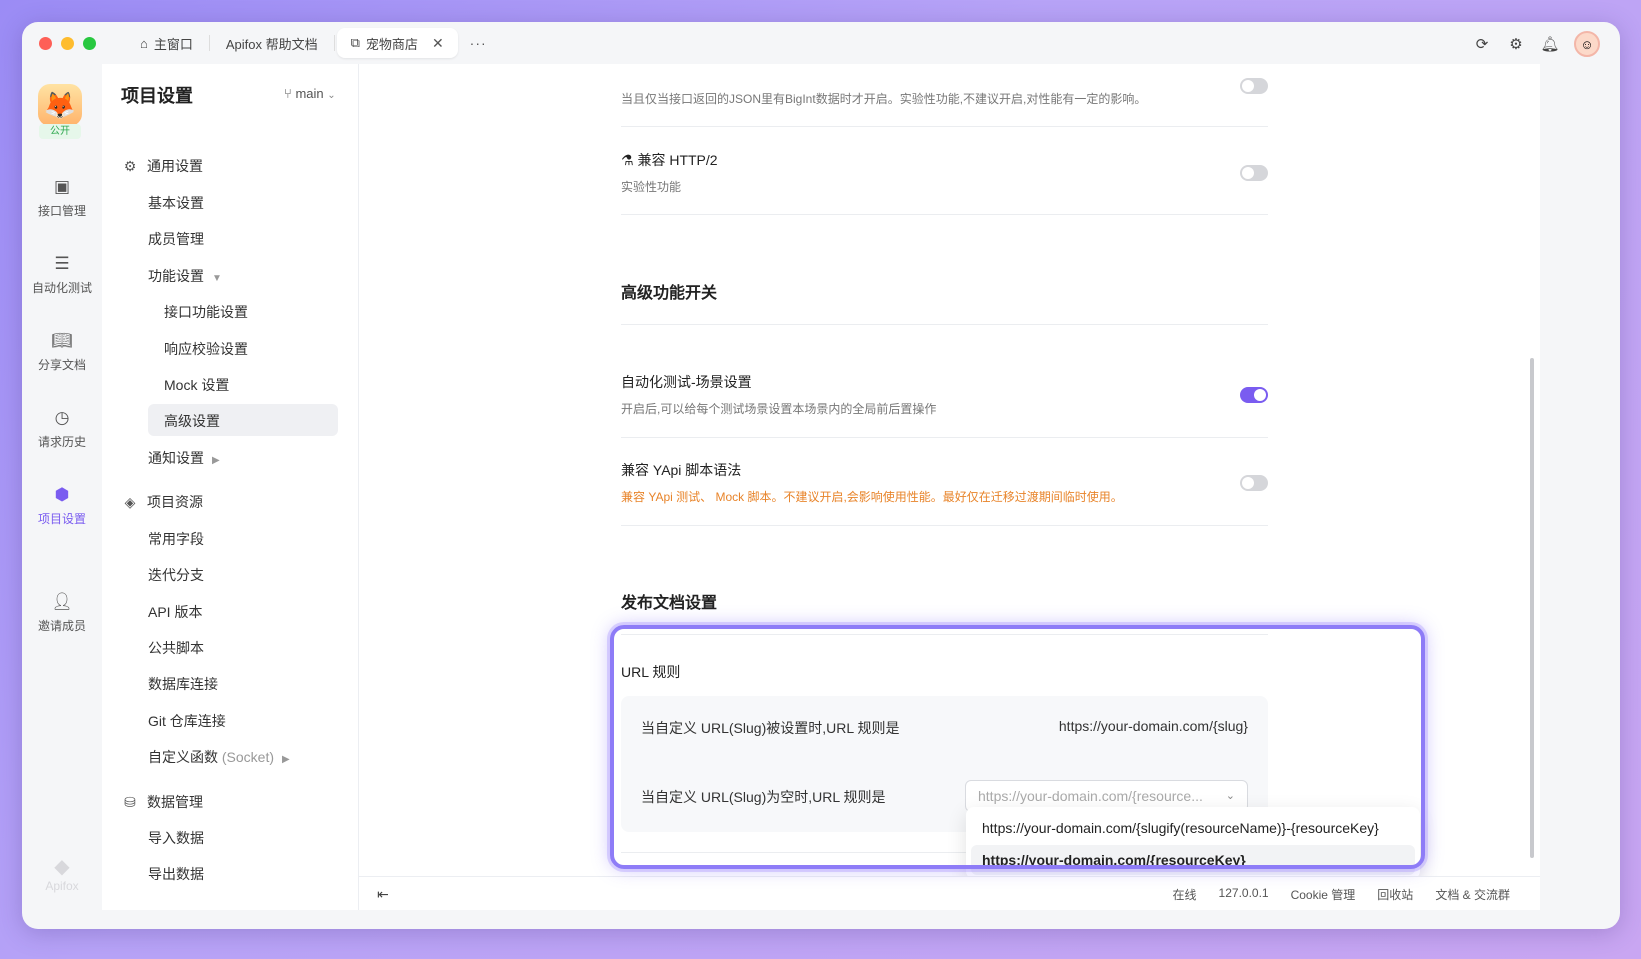 Image resolution: width=1641 pixels, height=959 pixels. Describe the element at coordinates (1193, 860) in the screenshot. I see `dropdown-option-resource-key: https://your-domain.com/{resourceKey}` at that location.